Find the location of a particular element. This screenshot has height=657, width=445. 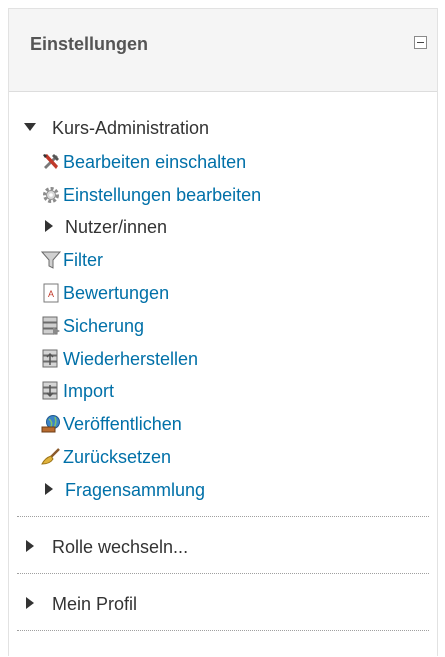

minus-box-icon is located at coordinates (420, 42).